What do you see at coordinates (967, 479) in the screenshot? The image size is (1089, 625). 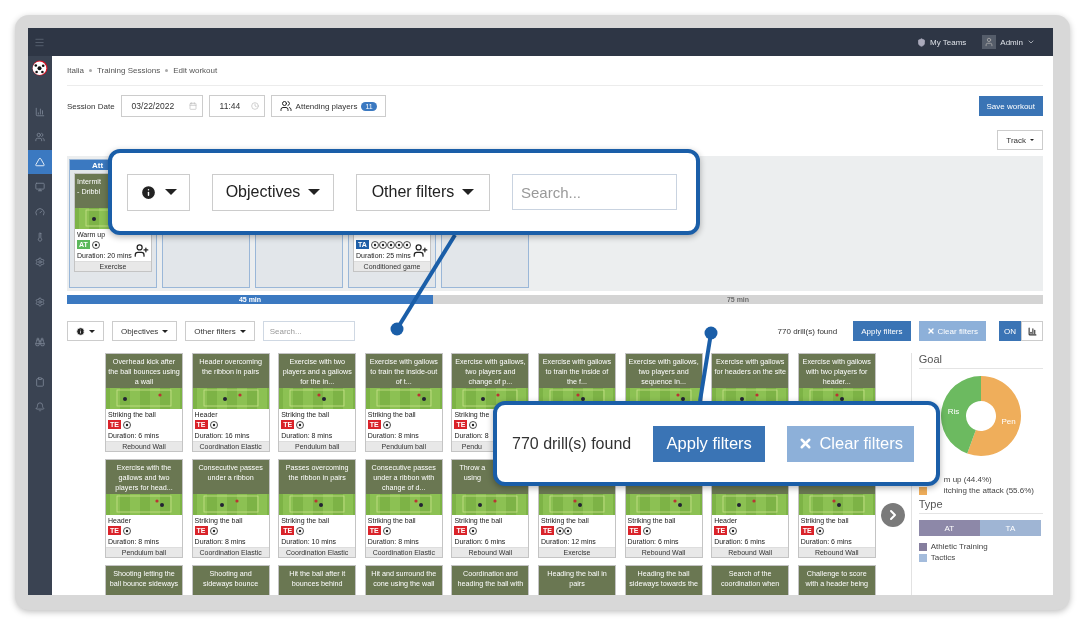 I see `legend-label: m up (44.4%)` at bounding box center [967, 479].